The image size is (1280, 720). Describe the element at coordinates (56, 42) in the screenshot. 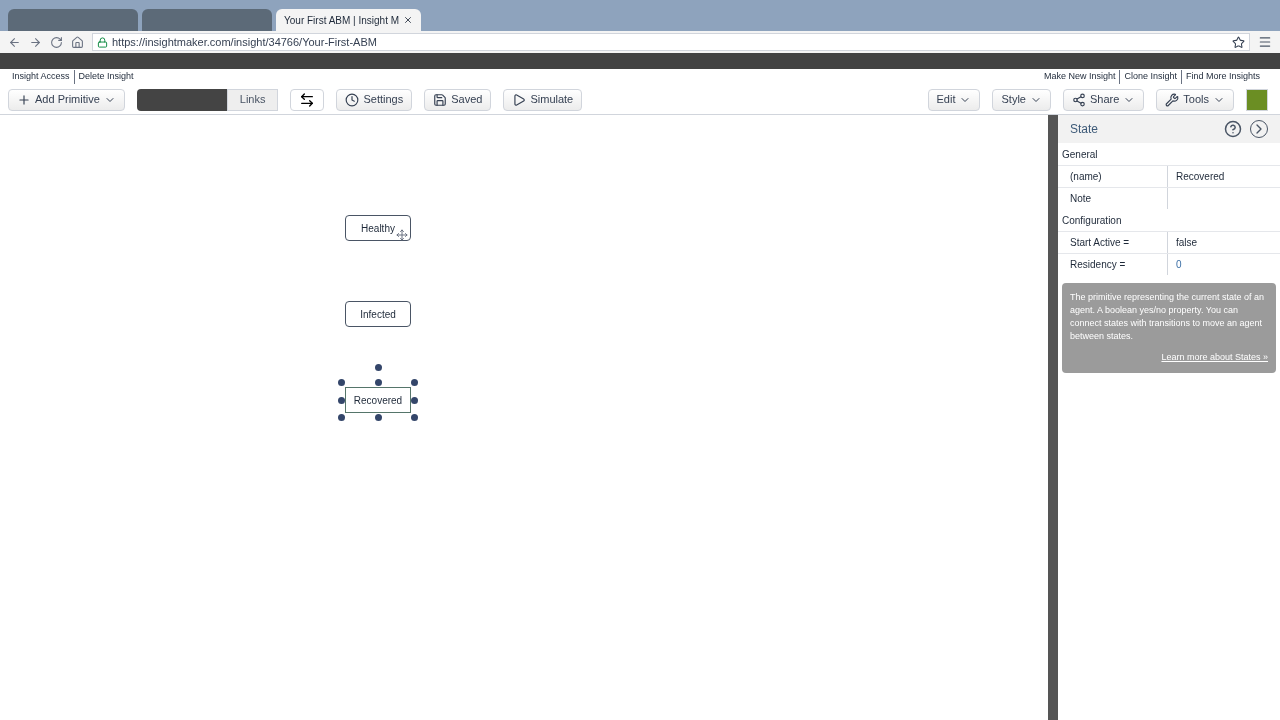

I see `reload-icon` at that location.